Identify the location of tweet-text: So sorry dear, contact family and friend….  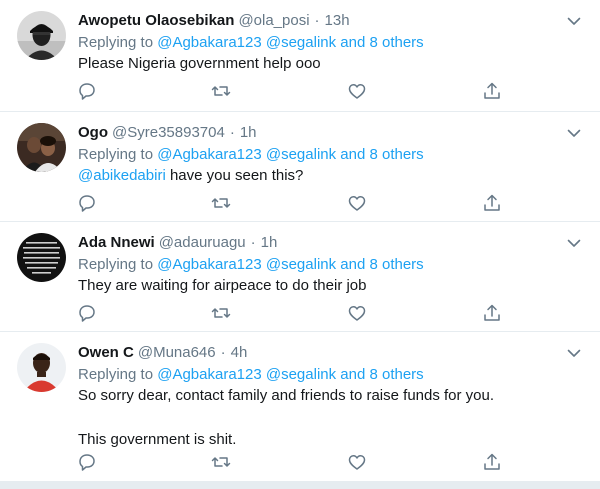
(328, 418).